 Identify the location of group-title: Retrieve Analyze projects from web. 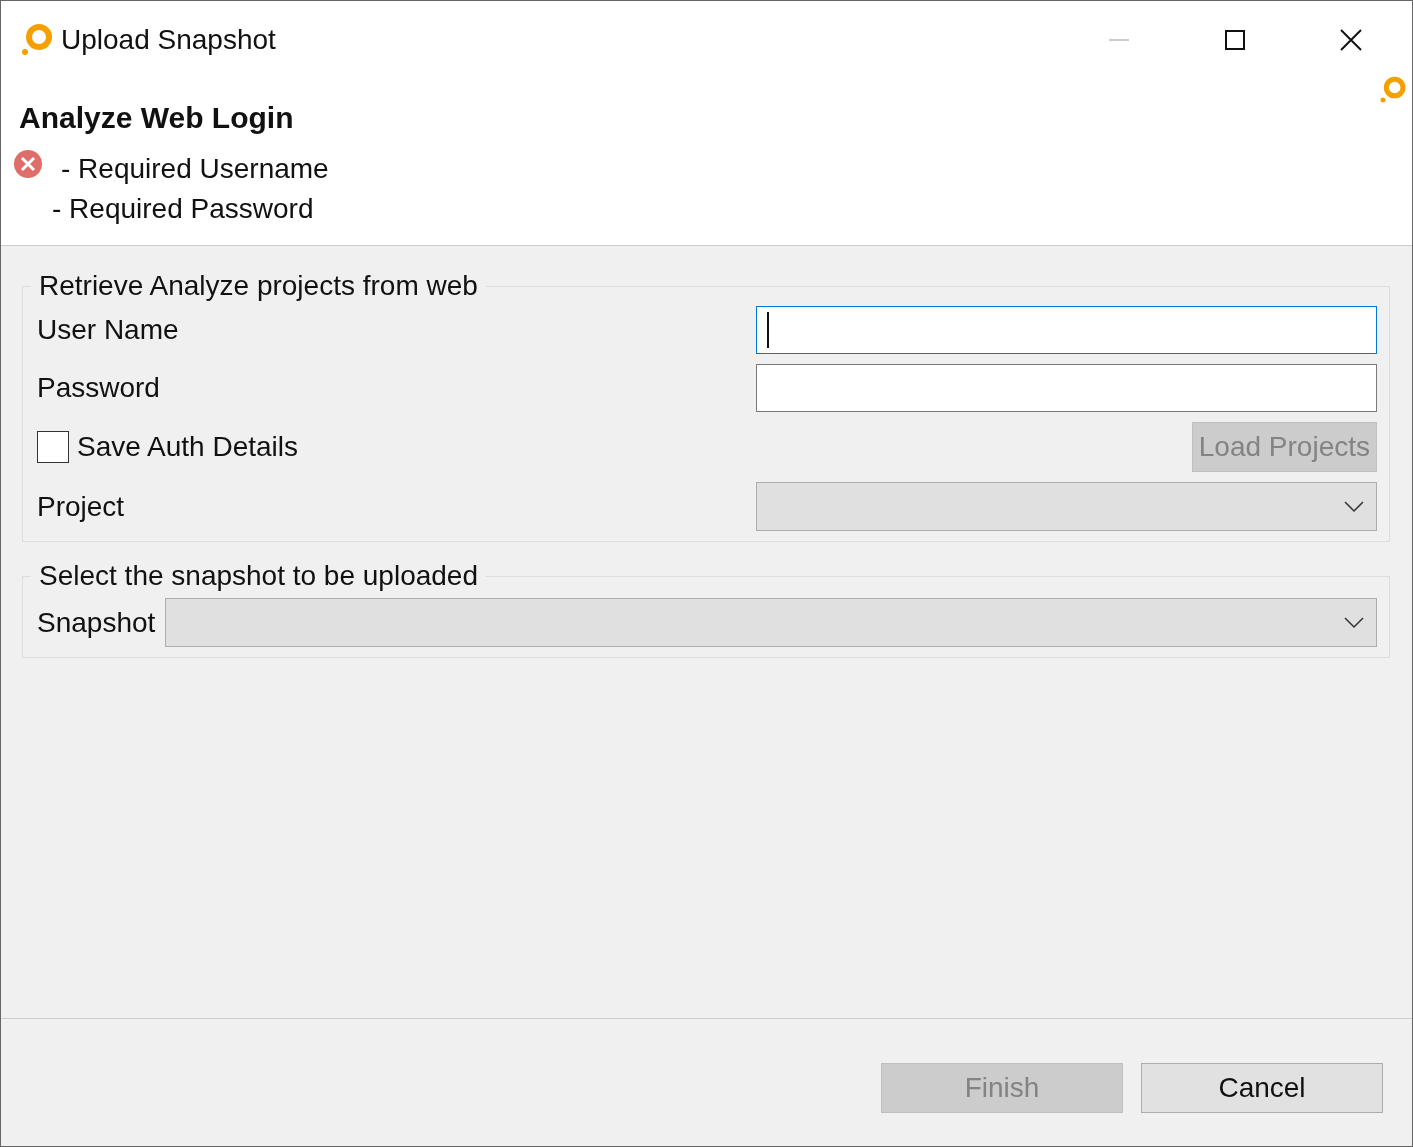
(258, 286).